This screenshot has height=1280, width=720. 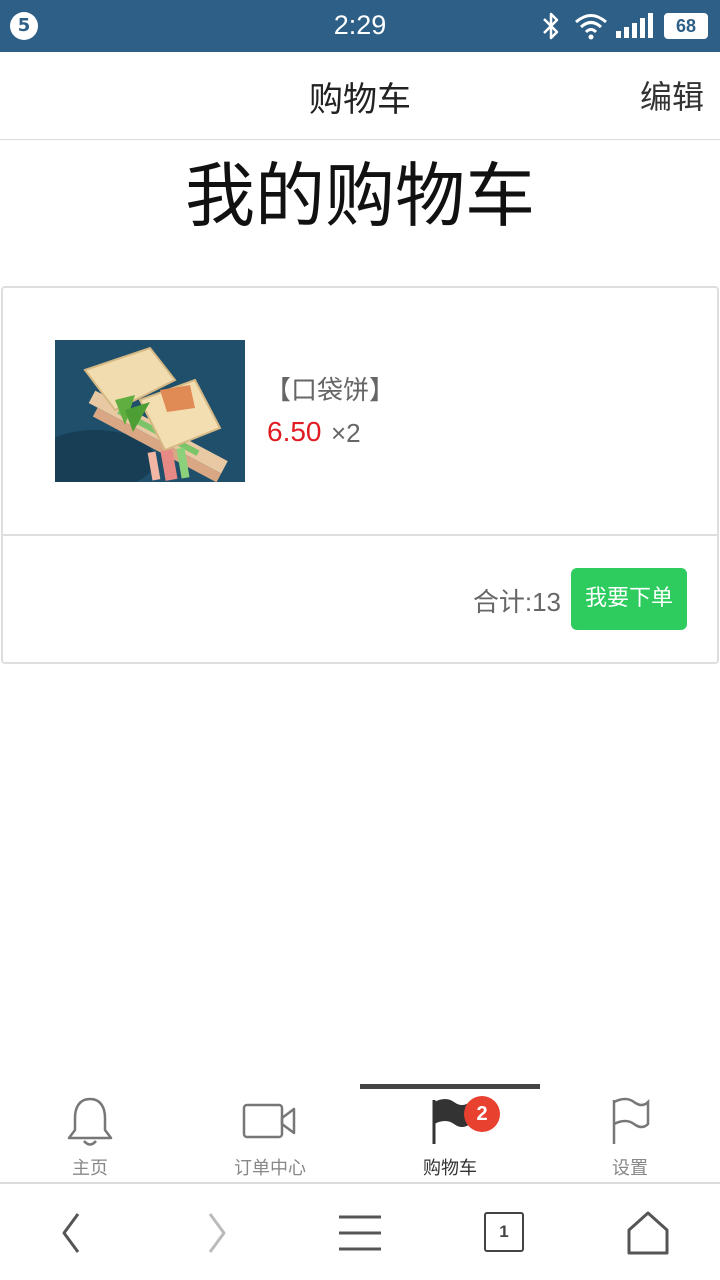 What do you see at coordinates (551, 26) in the screenshot?
I see `bluetooth-icon` at bounding box center [551, 26].